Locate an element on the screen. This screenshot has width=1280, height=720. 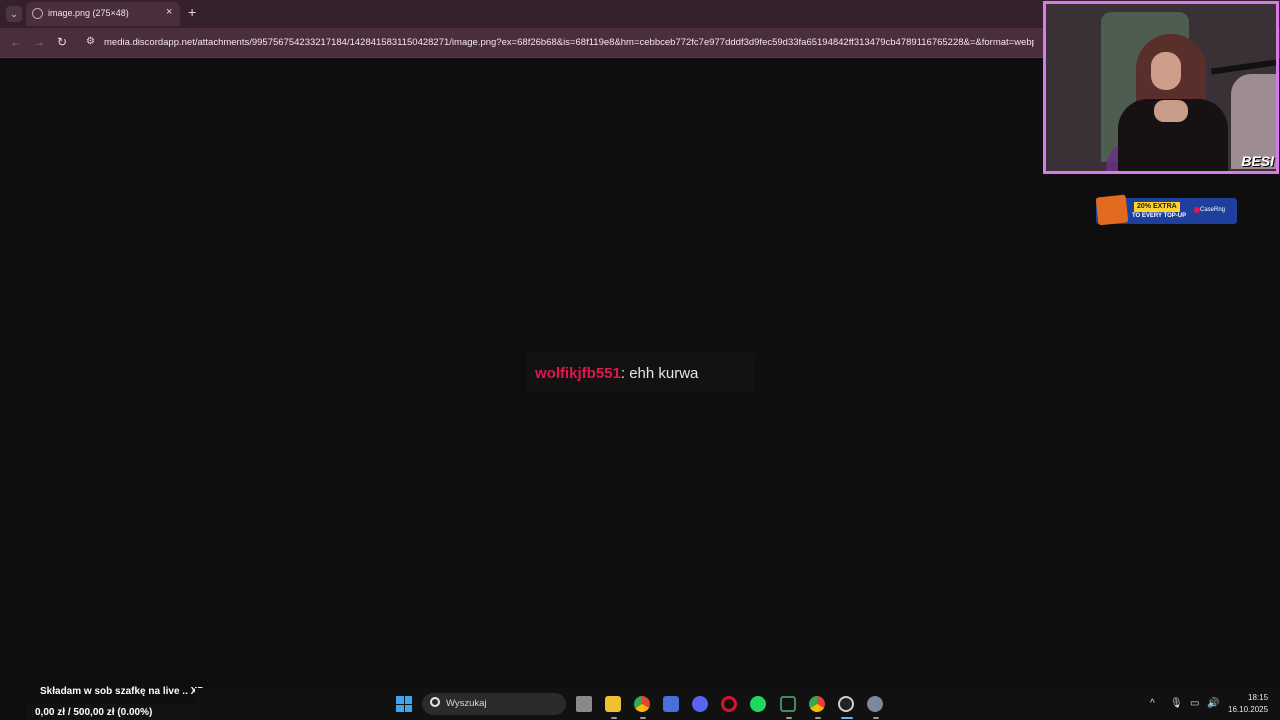
task-view-icon is located at coordinates (584, 704).